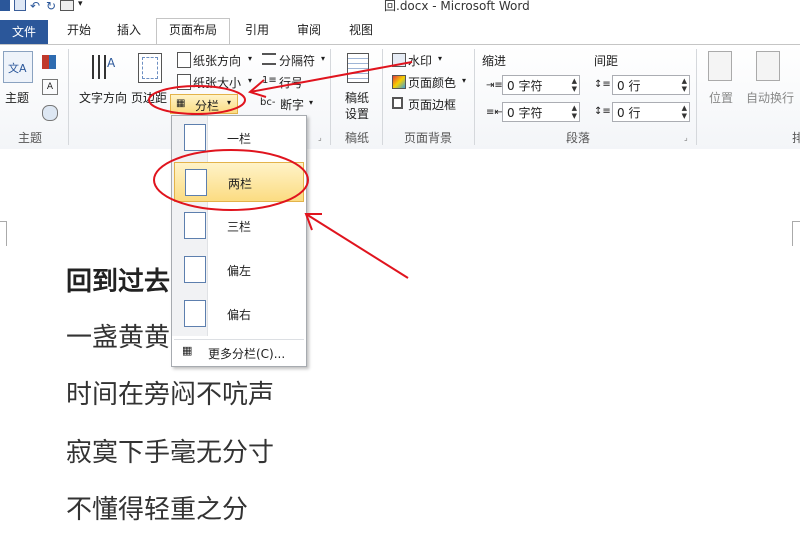  What do you see at coordinates (720, 66) in the screenshot?
I see `position-icon` at bounding box center [720, 66].